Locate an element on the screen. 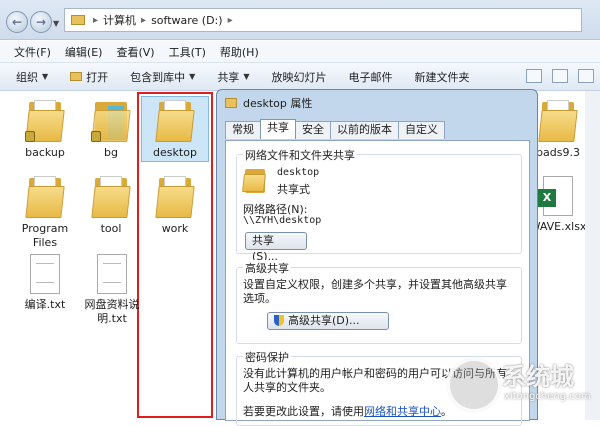 The width and height of the screenshot is (600, 426). path-box: ▸ 计算机 ▸ software (D:) ▸ is located at coordinates (323, 20).